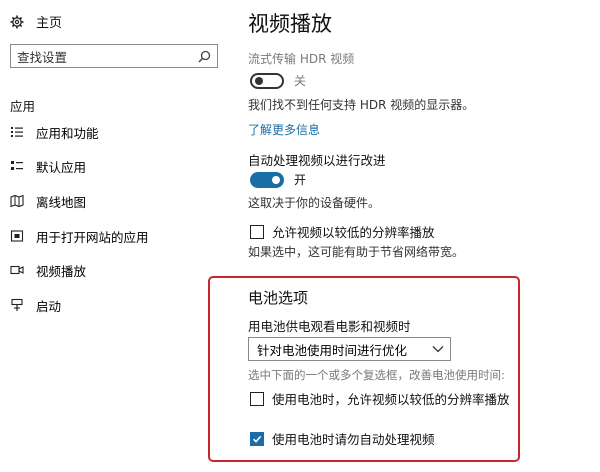 The width and height of the screenshot is (600, 472). I want to click on low-res-checkbox, so click(257, 231).